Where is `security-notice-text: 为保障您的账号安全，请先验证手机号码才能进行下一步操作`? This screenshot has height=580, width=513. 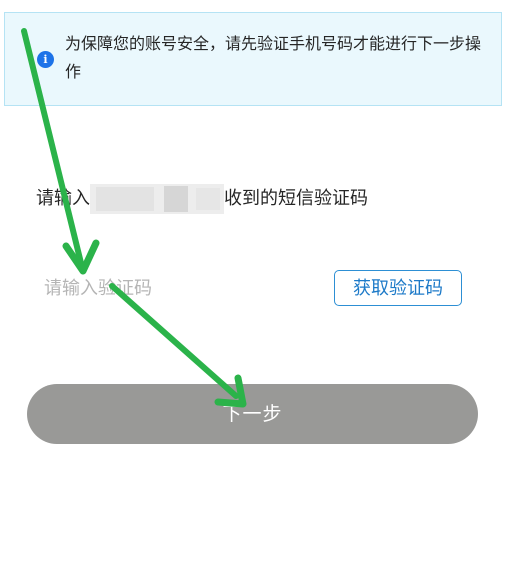 security-notice-text: 为保障您的账号安全，请先验证手机号码才能进行下一步操作 is located at coordinates (273, 57).